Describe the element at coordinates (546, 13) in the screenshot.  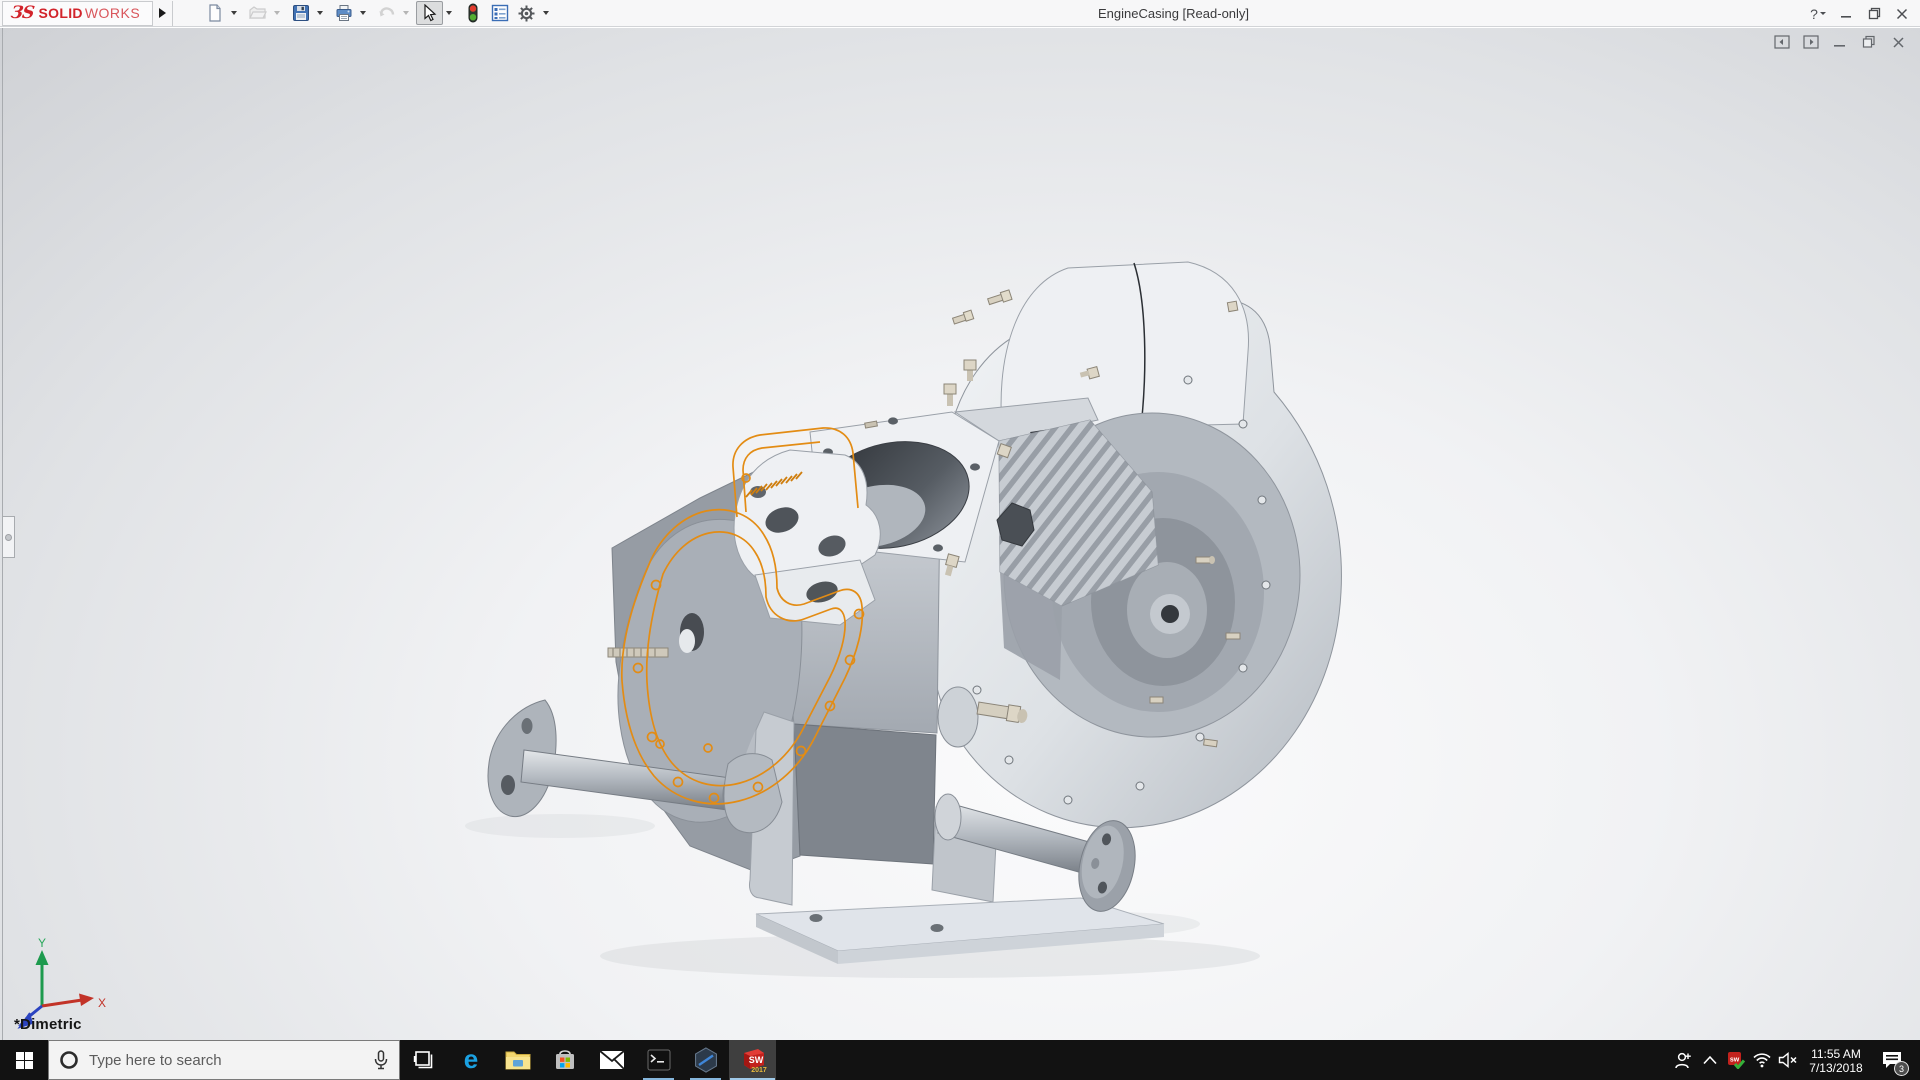
I see `options-dropdown` at that location.